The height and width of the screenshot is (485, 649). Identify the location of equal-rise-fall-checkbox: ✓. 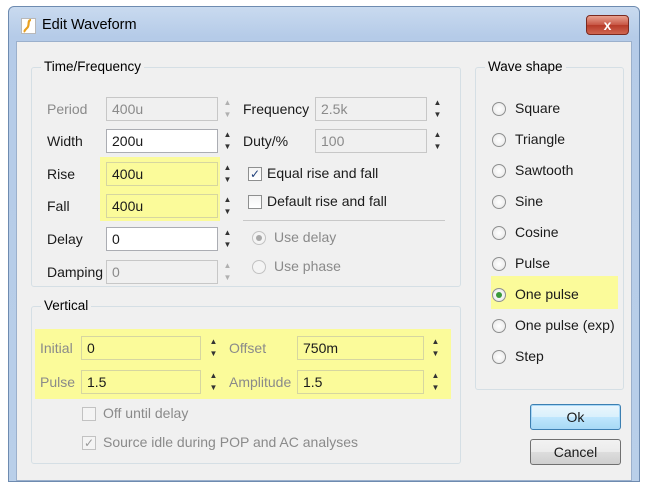
(255, 174).